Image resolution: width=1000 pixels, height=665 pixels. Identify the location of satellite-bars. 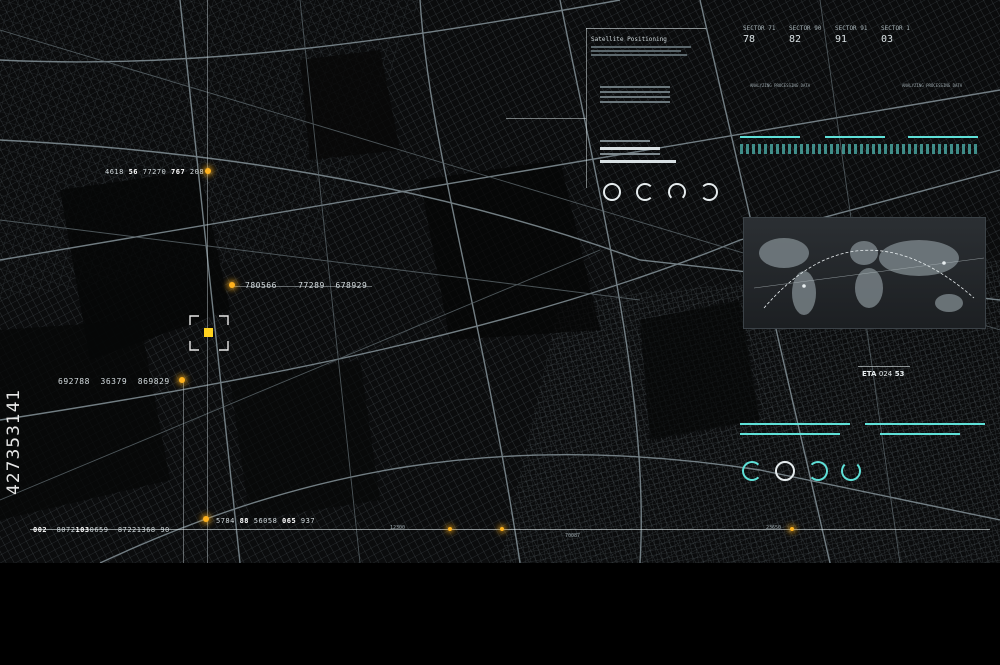
(638, 150).